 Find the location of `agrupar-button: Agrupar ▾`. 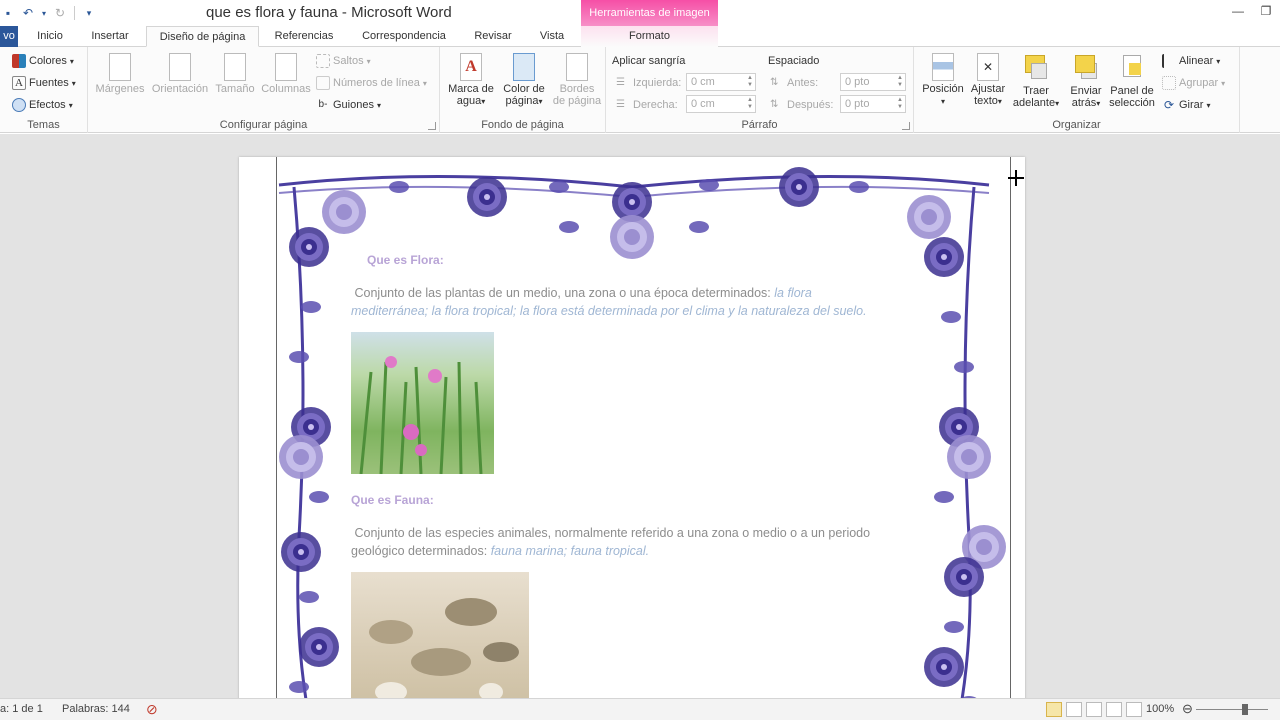

agrupar-button: Agrupar ▾ is located at coordinates (1193, 83).